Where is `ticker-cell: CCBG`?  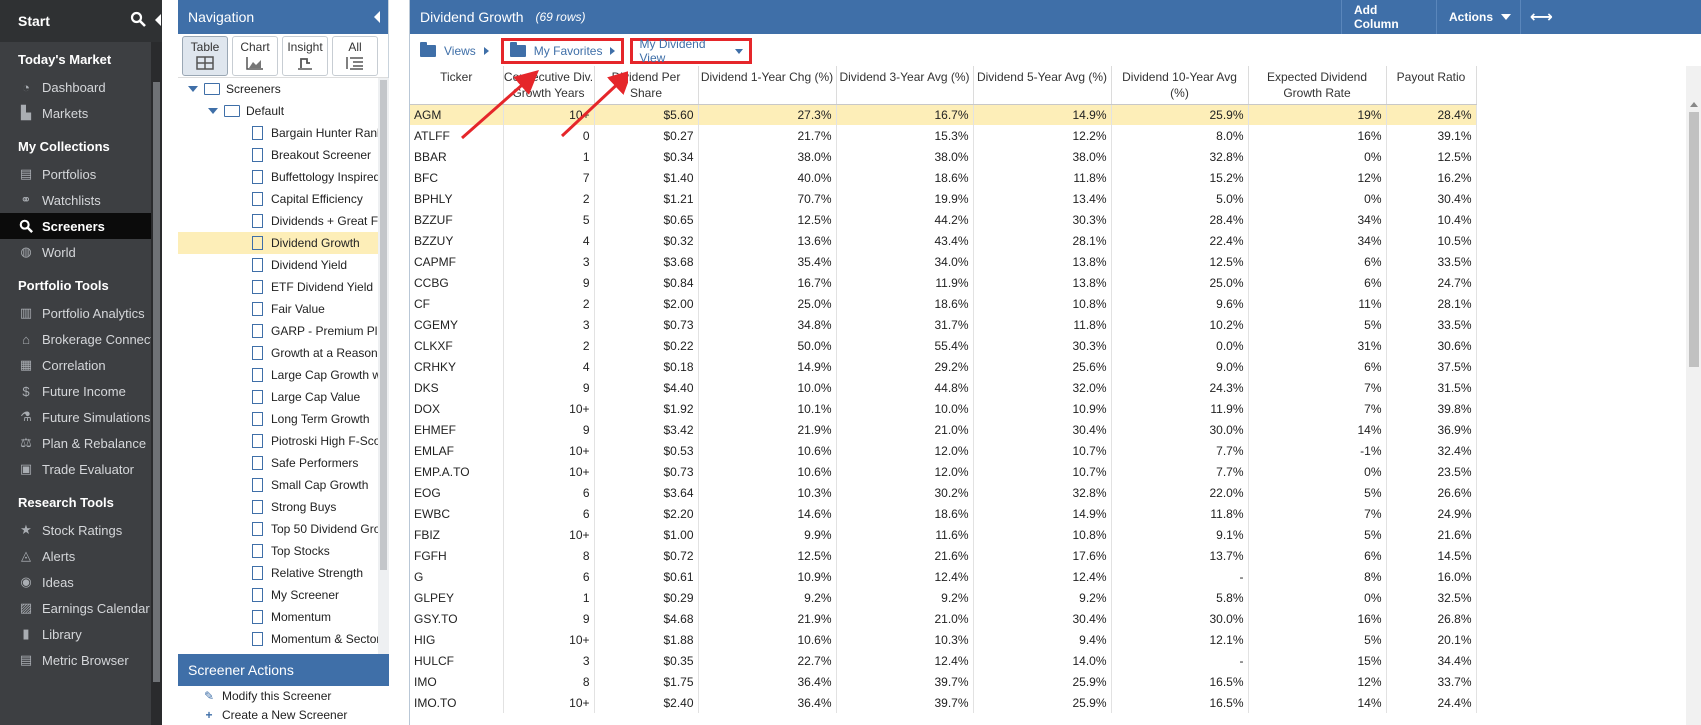
ticker-cell: CCBG is located at coordinates (457, 282).